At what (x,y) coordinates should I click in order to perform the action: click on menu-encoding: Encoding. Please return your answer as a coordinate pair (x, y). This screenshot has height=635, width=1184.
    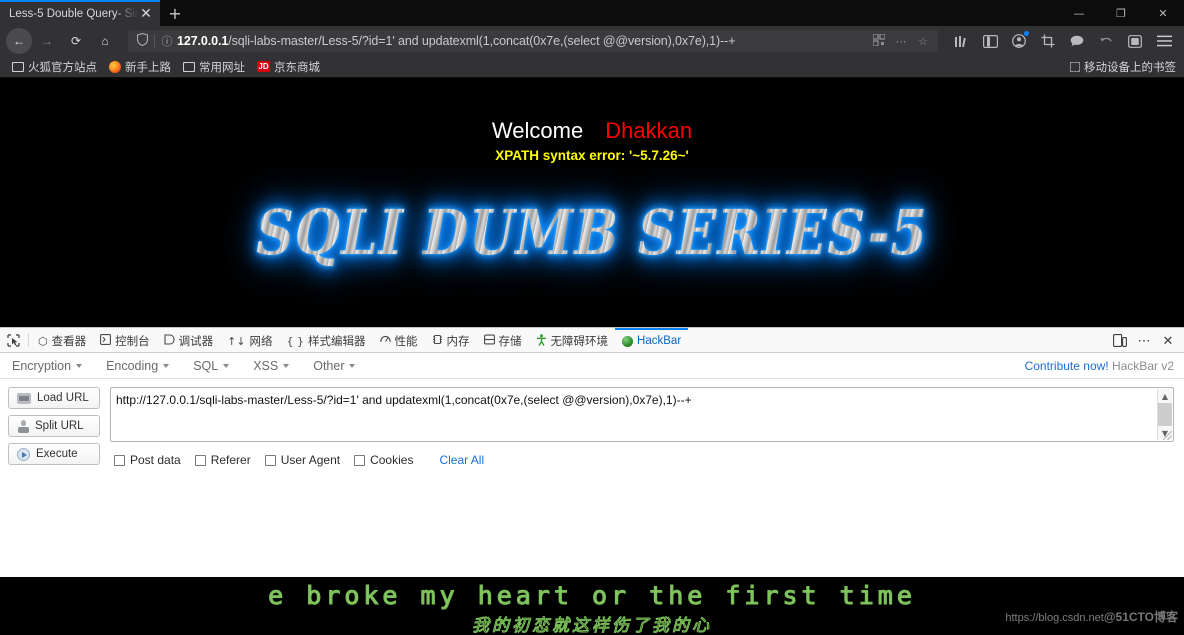
    Looking at the image, I should click on (138, 366).